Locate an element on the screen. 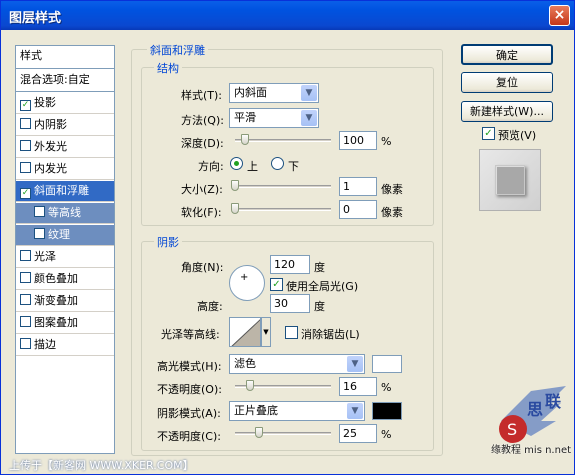  shadow-opacity-input: 25 is located at coordinates (358, 433).